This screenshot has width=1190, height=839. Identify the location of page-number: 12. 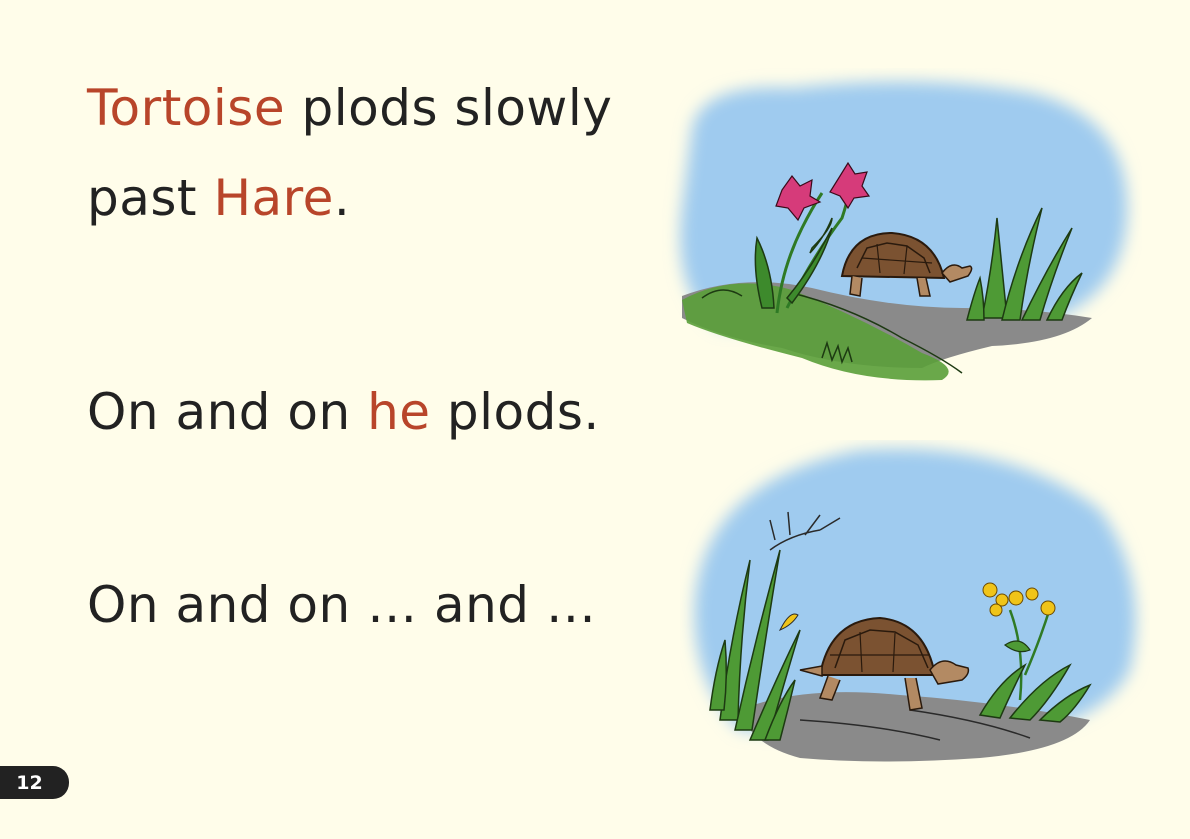
(29, 782).